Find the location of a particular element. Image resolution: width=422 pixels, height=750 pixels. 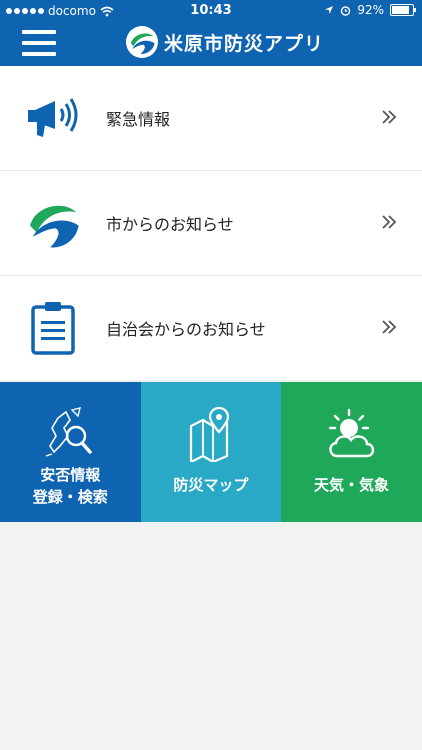

map-pin-icon is located at coordinates (211, 434).